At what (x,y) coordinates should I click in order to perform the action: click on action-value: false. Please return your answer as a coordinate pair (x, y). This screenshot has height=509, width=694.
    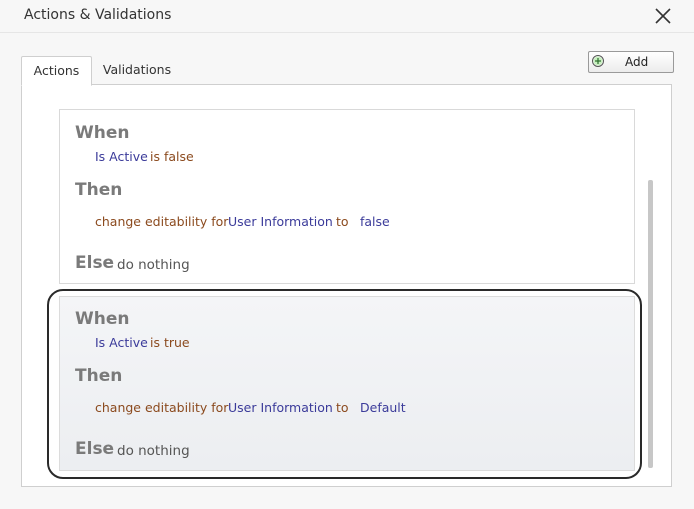
    Looking at the image, I should click on (375, 221).